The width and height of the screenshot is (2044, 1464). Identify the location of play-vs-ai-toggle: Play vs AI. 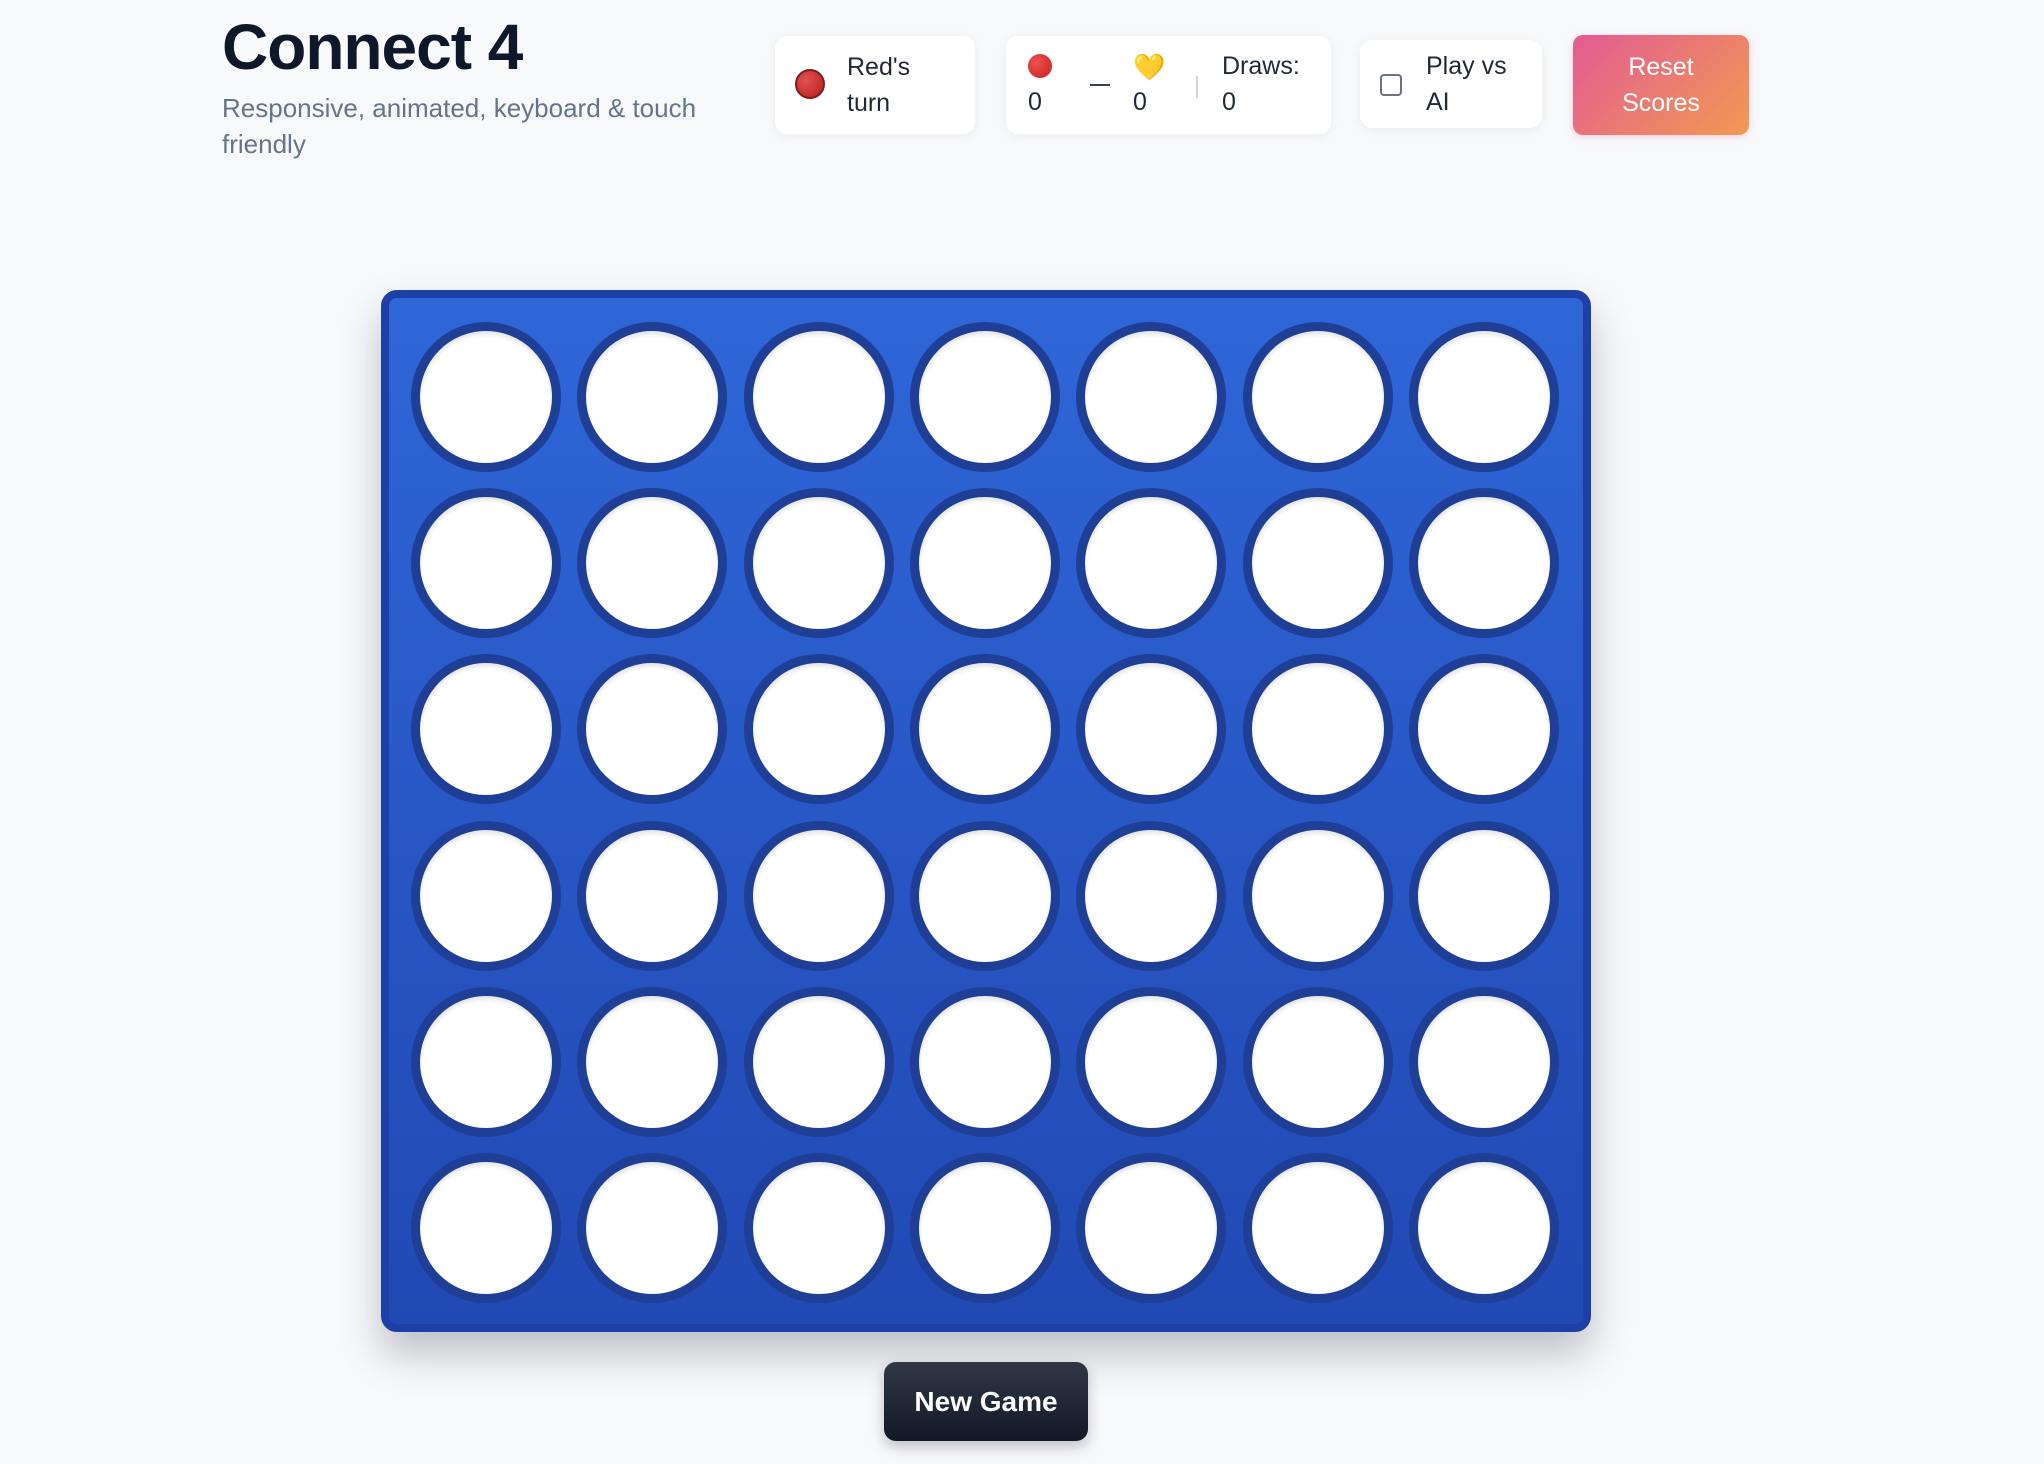
(1451, 84).